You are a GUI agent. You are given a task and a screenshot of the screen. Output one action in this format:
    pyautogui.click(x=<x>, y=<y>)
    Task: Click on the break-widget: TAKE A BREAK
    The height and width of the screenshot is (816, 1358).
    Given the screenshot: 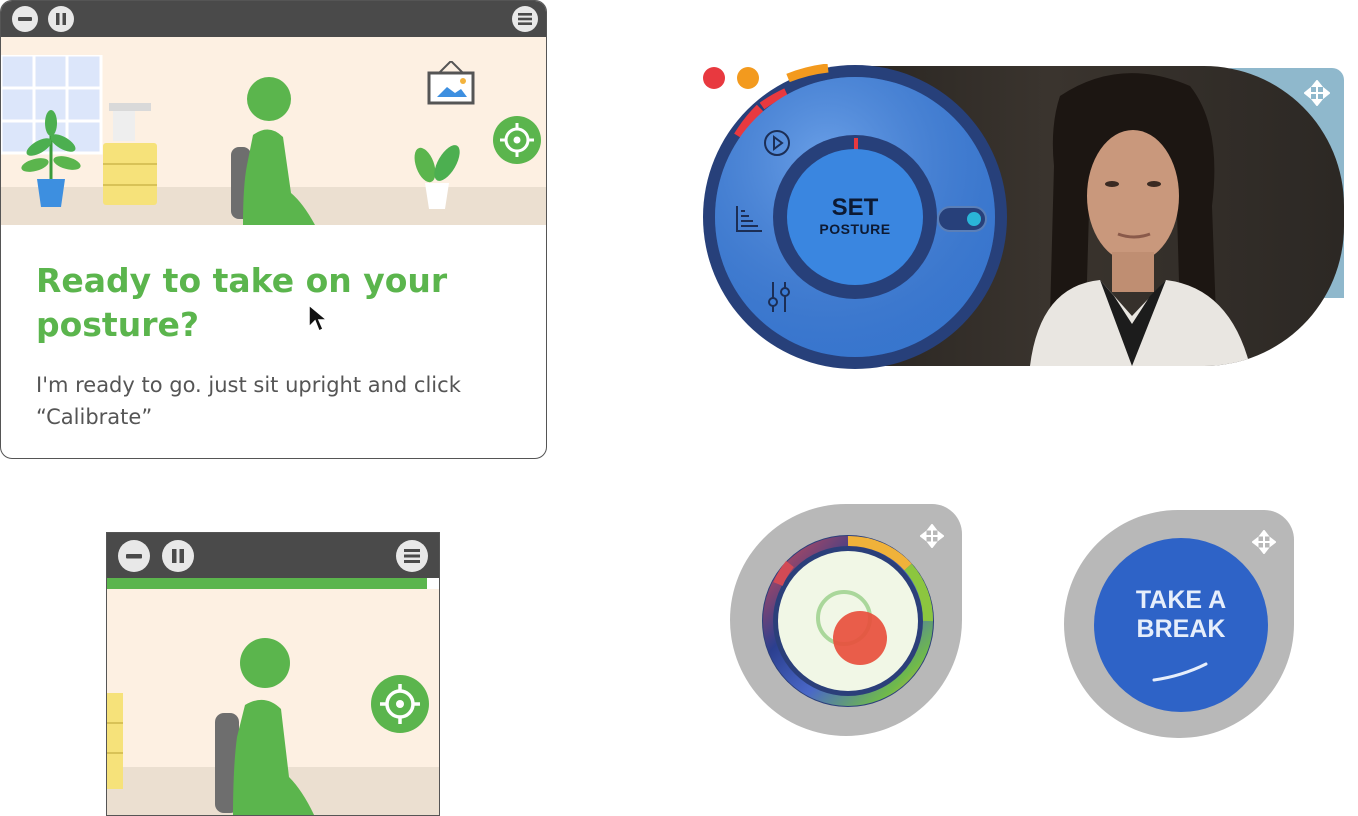 What is the action you would take?
    pyautogui.click(x=1179, y=624)
    